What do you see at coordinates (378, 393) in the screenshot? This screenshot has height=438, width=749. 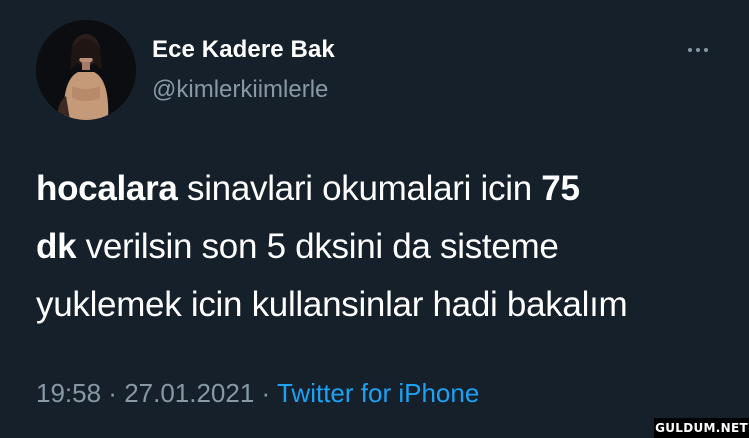 I see `tweet-source-link: Twitter for iPhone` at bounding box center [378, 393].